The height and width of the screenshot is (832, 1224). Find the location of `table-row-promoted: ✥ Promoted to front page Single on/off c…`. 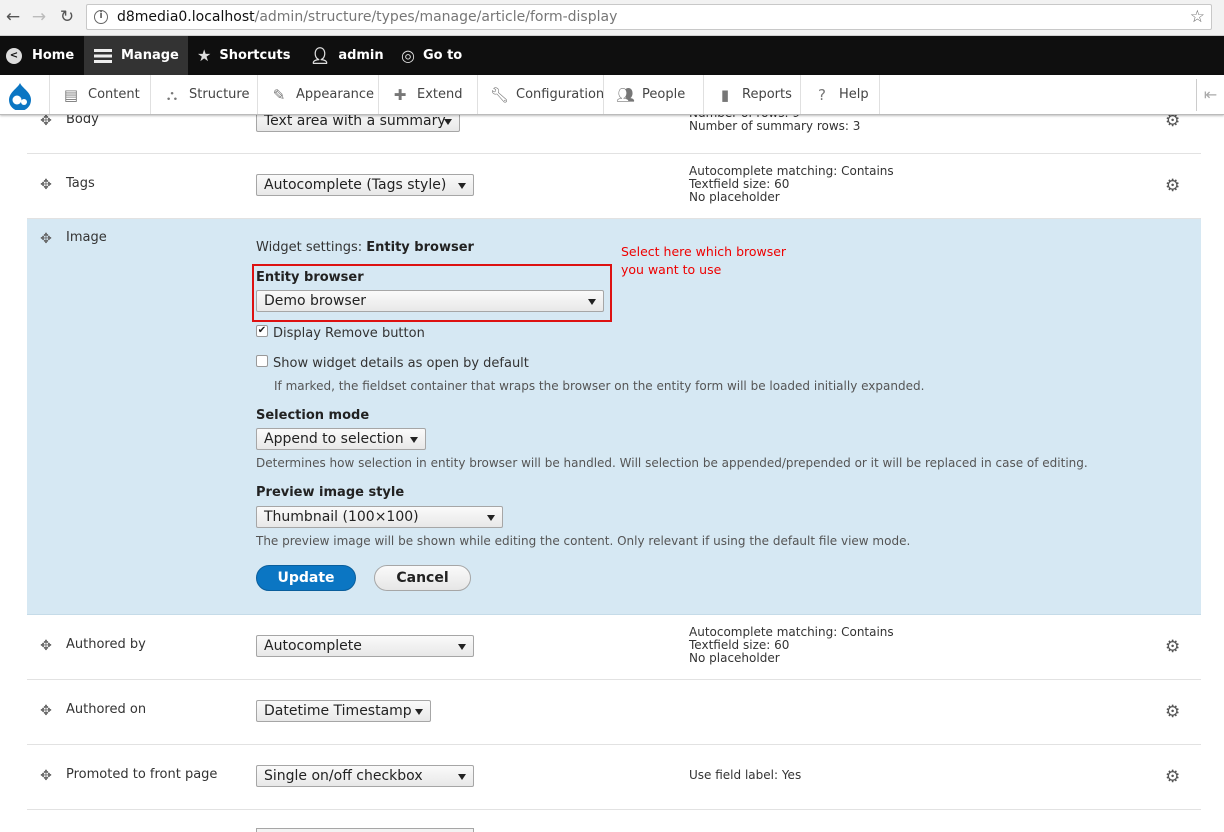

table-row-promoted: ✥ Promoted to front page Single on/off c… is located at coordinates (614, 777).